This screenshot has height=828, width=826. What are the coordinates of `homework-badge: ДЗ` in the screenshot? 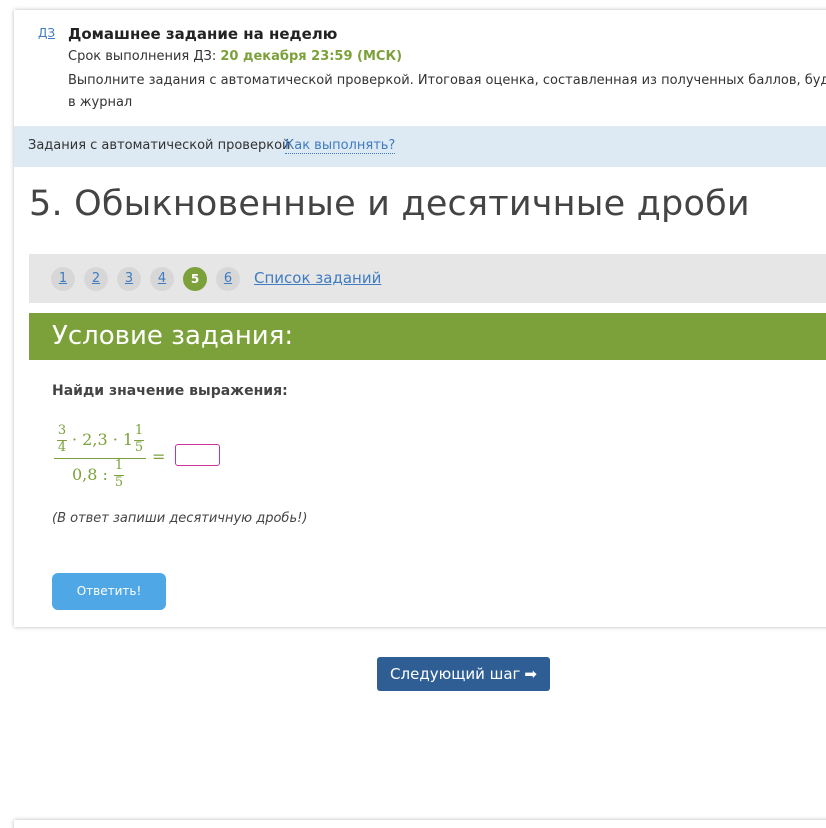 It's located at (46, 33).